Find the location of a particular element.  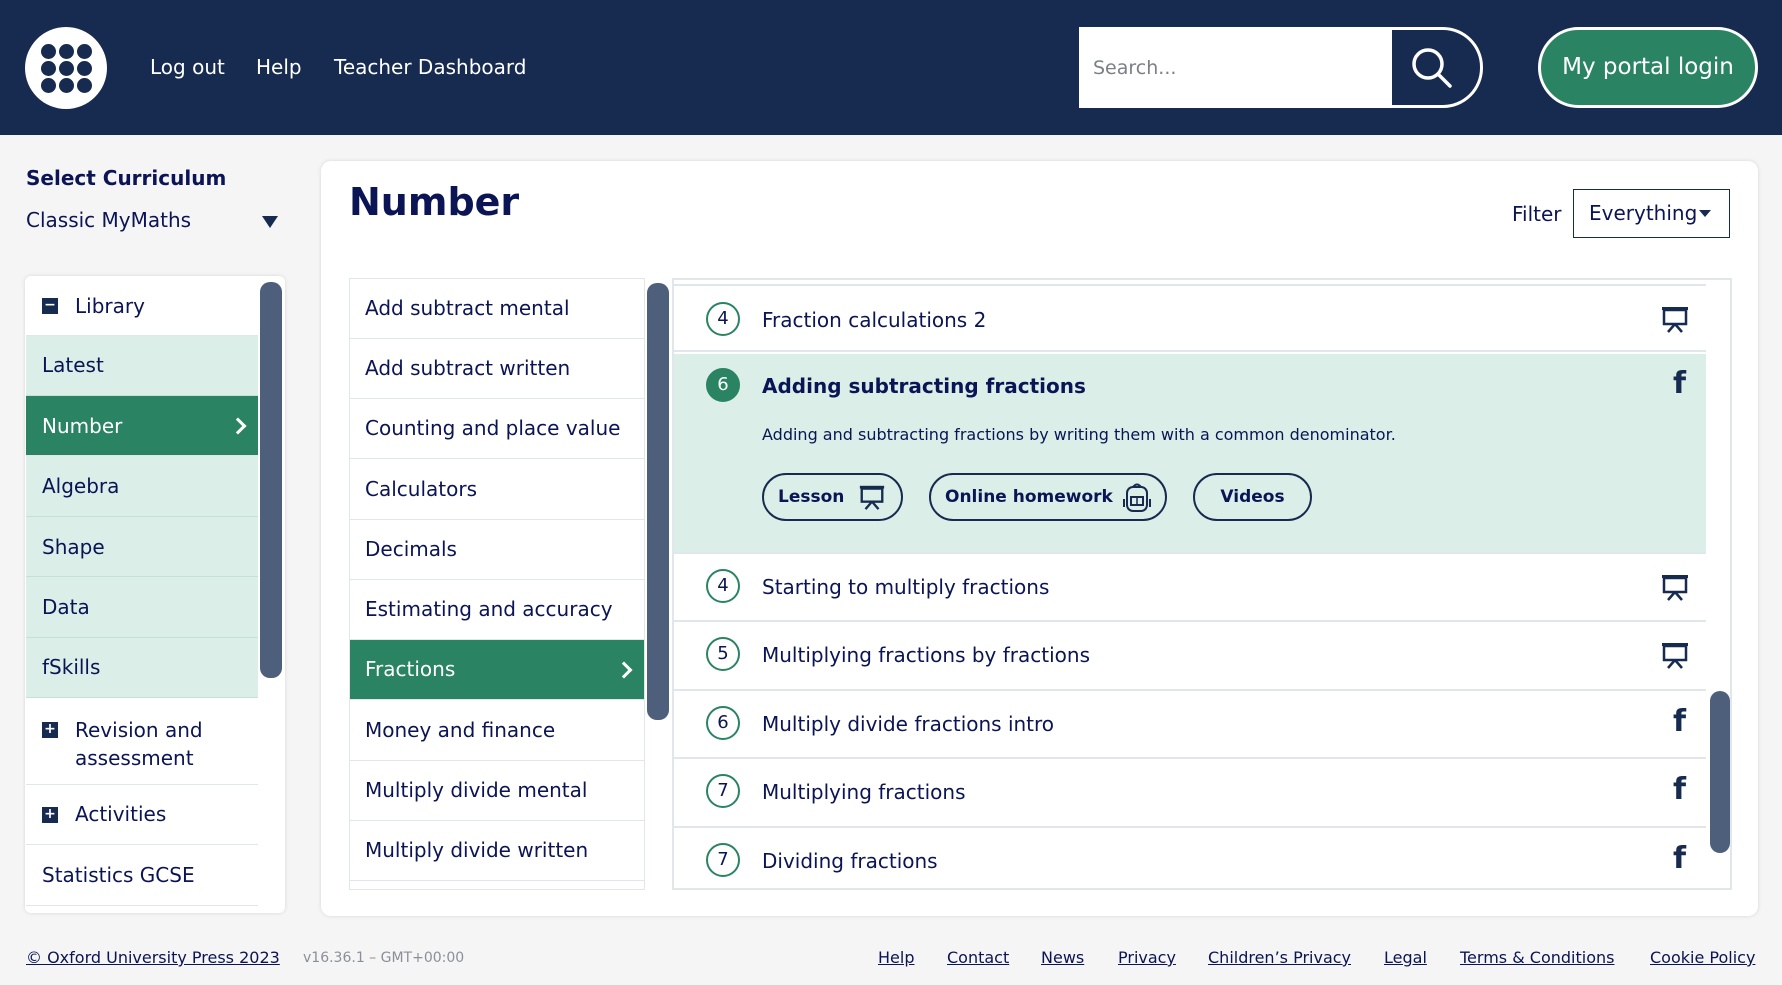

lesson-title: Fraction calculations 2 is located at coordinates (874, 320).